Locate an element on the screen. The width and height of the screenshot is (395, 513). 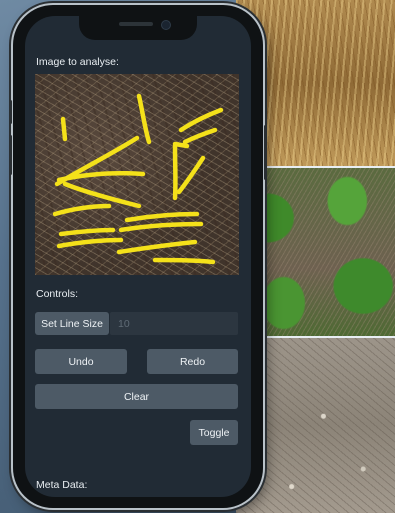
controls-section-label: Controls: is located at coordinates (57, 294).